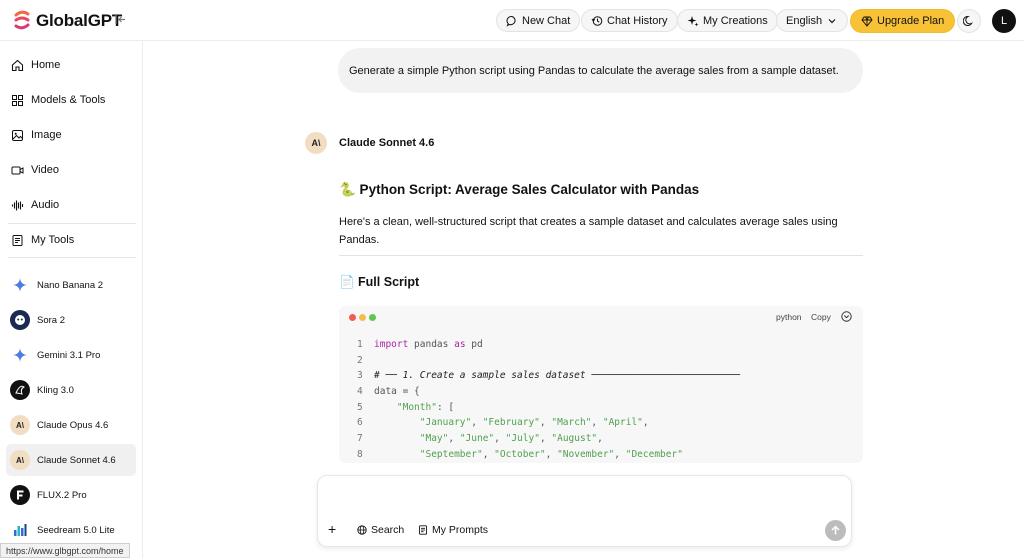 Image resolution: width=1024 pixels, height=559 pixels. I want to click on message-composer: + Search My Prompts, so click(584, 511).